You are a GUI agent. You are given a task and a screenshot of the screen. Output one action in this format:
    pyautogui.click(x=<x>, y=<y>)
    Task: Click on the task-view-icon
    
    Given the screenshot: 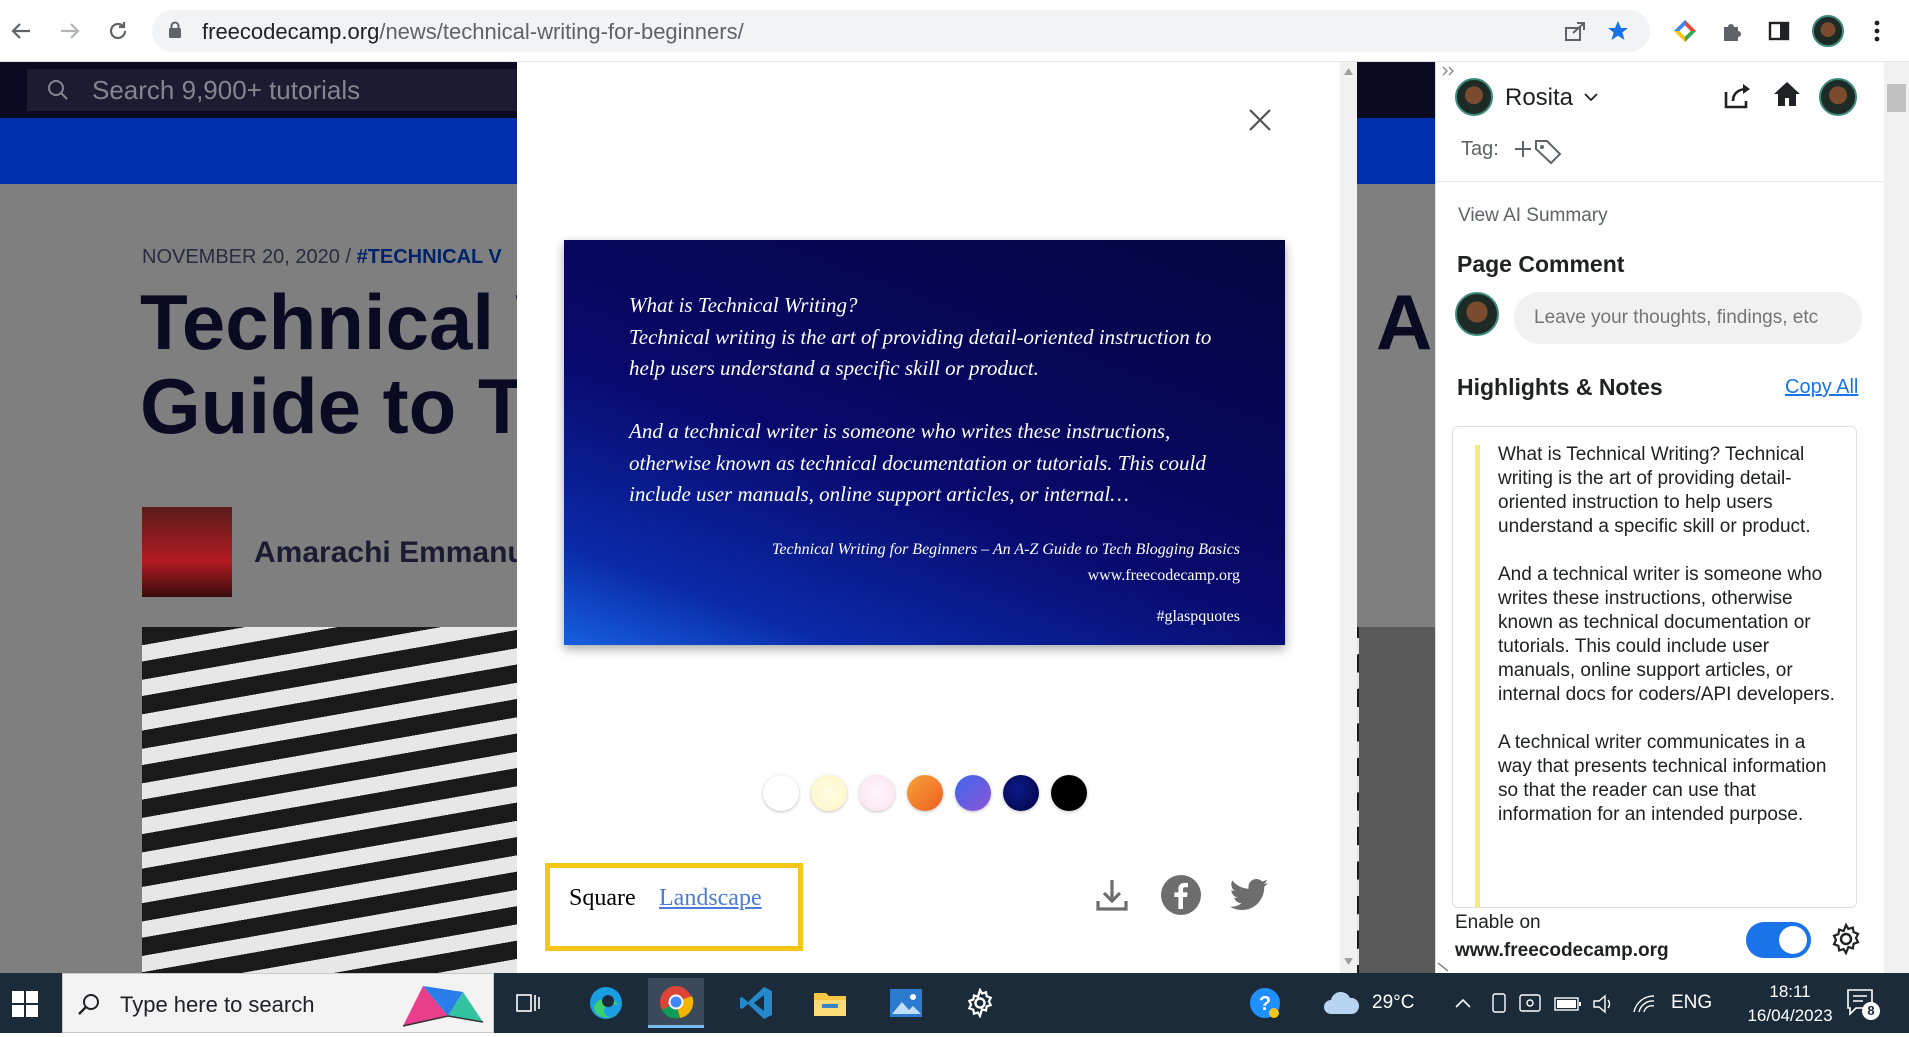 What is the action you would take?
    pyautogui.click(x=528, y=1003)
    